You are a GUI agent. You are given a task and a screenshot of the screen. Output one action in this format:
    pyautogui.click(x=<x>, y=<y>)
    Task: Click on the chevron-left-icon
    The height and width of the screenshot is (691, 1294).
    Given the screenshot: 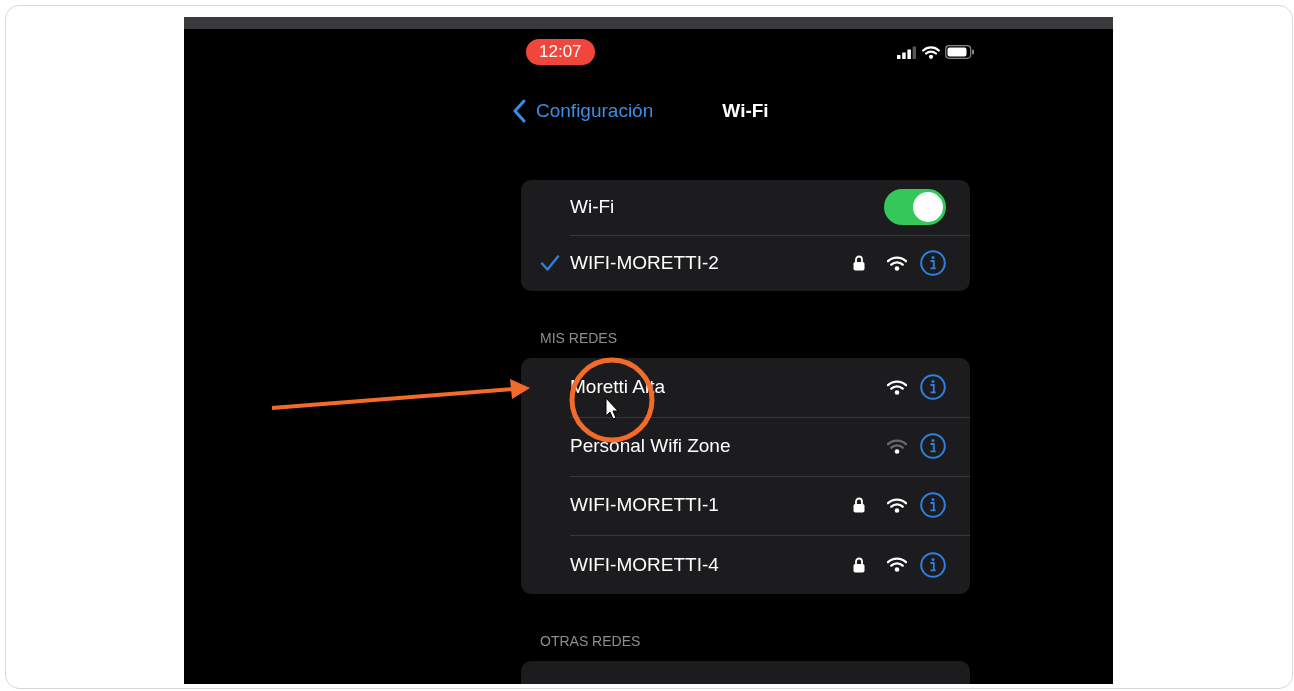 What is the action you would take?
    pyautogui.click(x=520, y=111)
    